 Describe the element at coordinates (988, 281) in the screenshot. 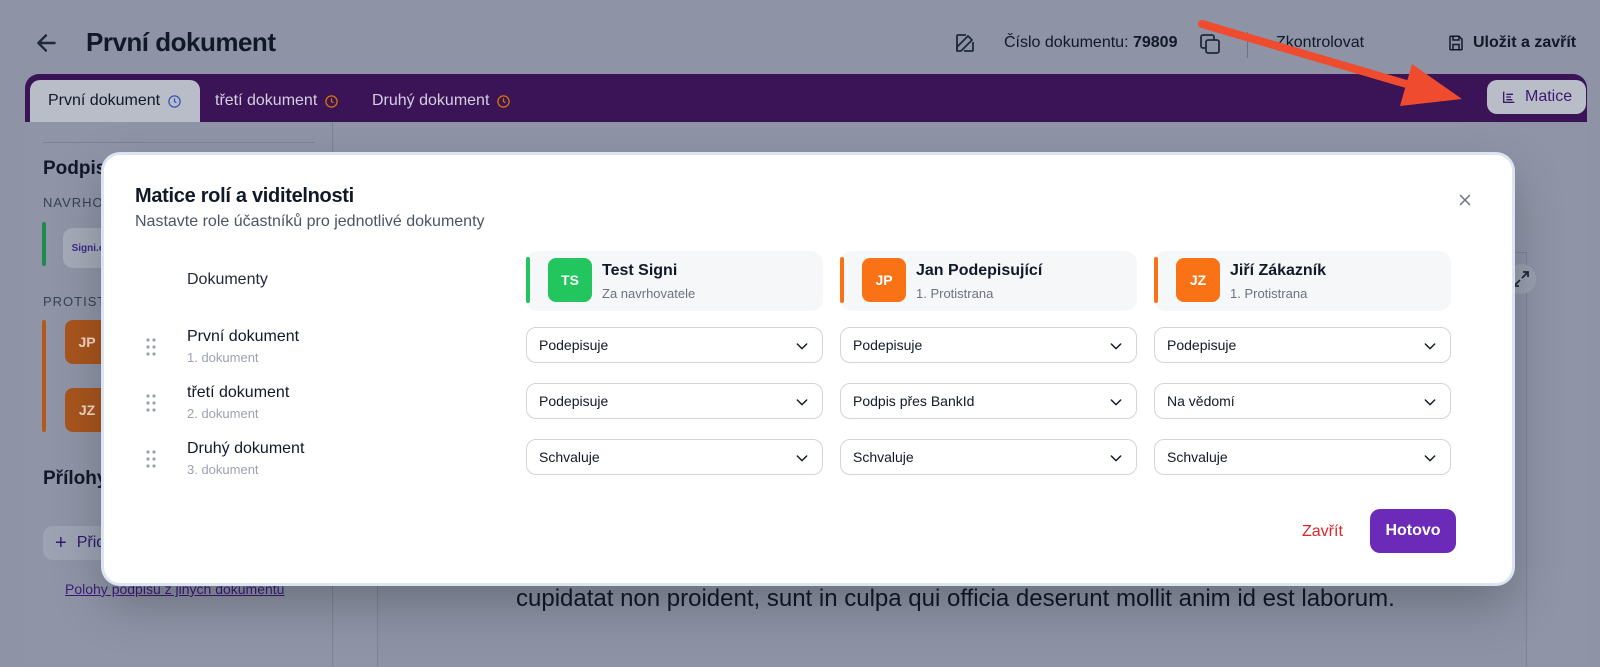

I see `participant-header: JP Jan Podepisující 1. Protistrana` at that location.